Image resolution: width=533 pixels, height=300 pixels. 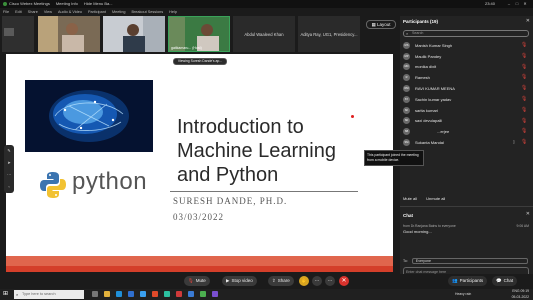 What do you see at coordinates (53, 187) in the screenshot?
I see `python-logo-icon` at bounding box center [53, 187].